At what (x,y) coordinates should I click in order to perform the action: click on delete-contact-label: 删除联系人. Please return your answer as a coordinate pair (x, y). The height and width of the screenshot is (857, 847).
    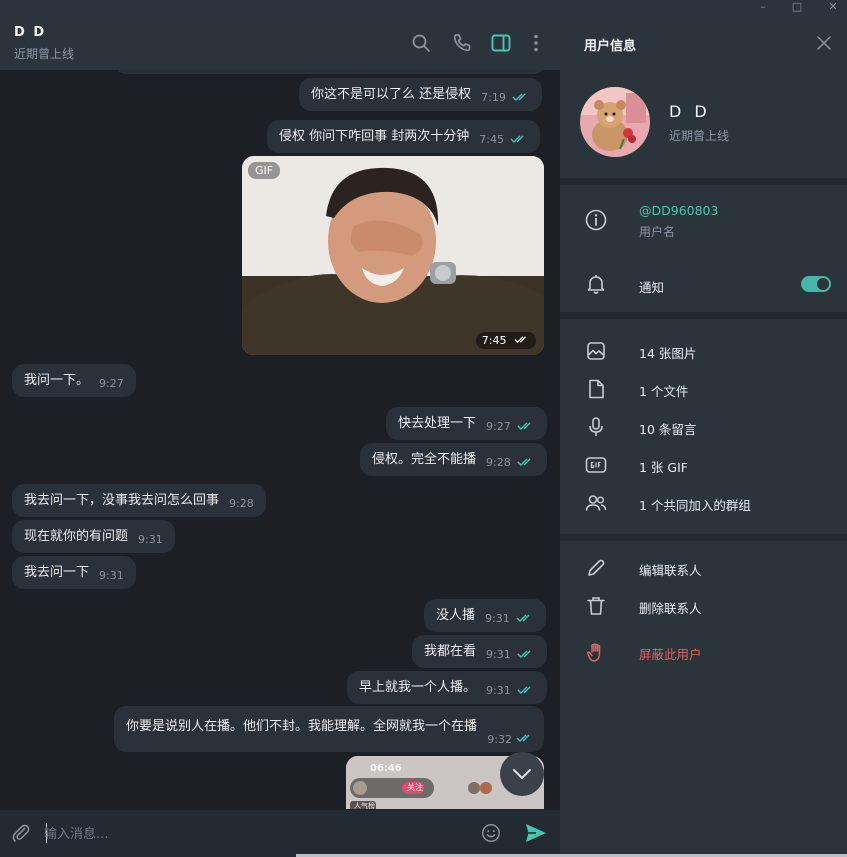
    Looking at the image, I should click on (670, 608).